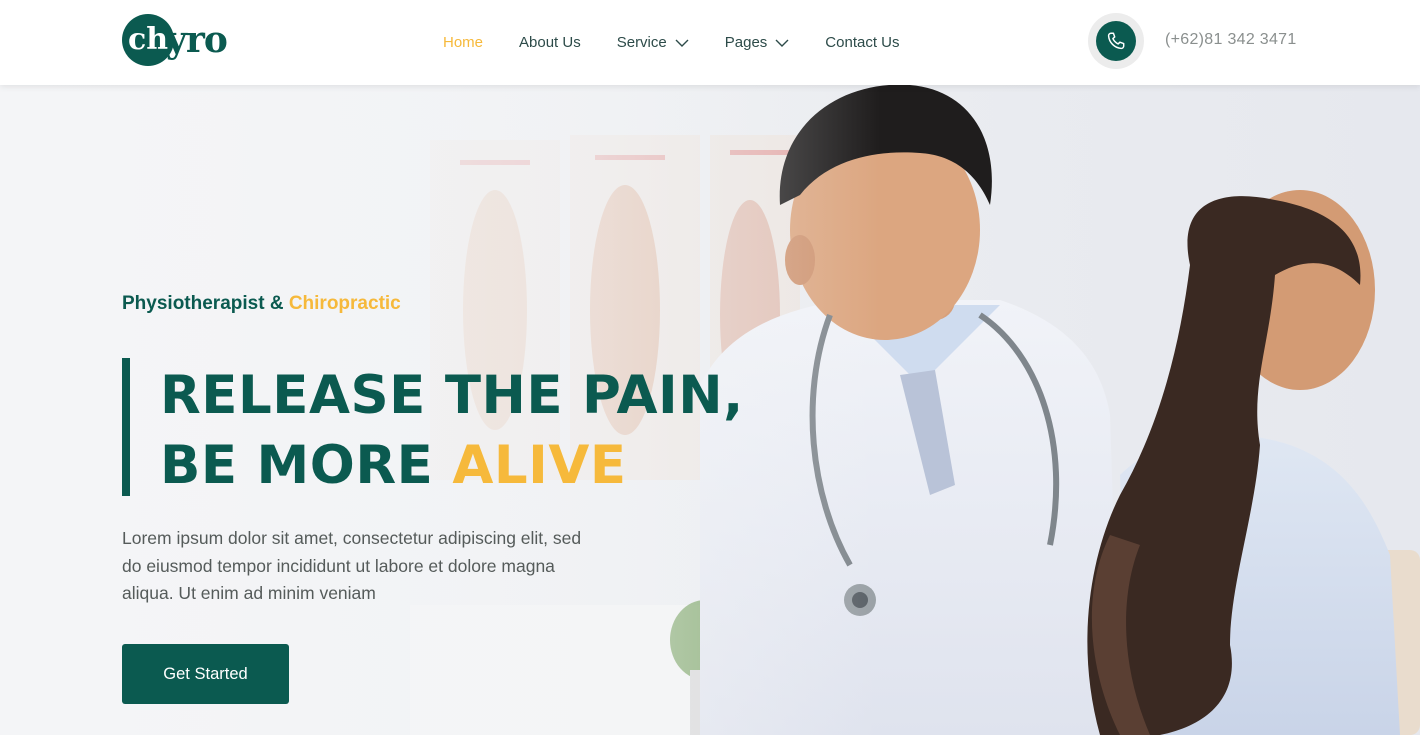 The height and width of the screenshot is (735, 1420). I want to click on headline-line-1: RELEASE THE PAIN,, so click(452, 395).